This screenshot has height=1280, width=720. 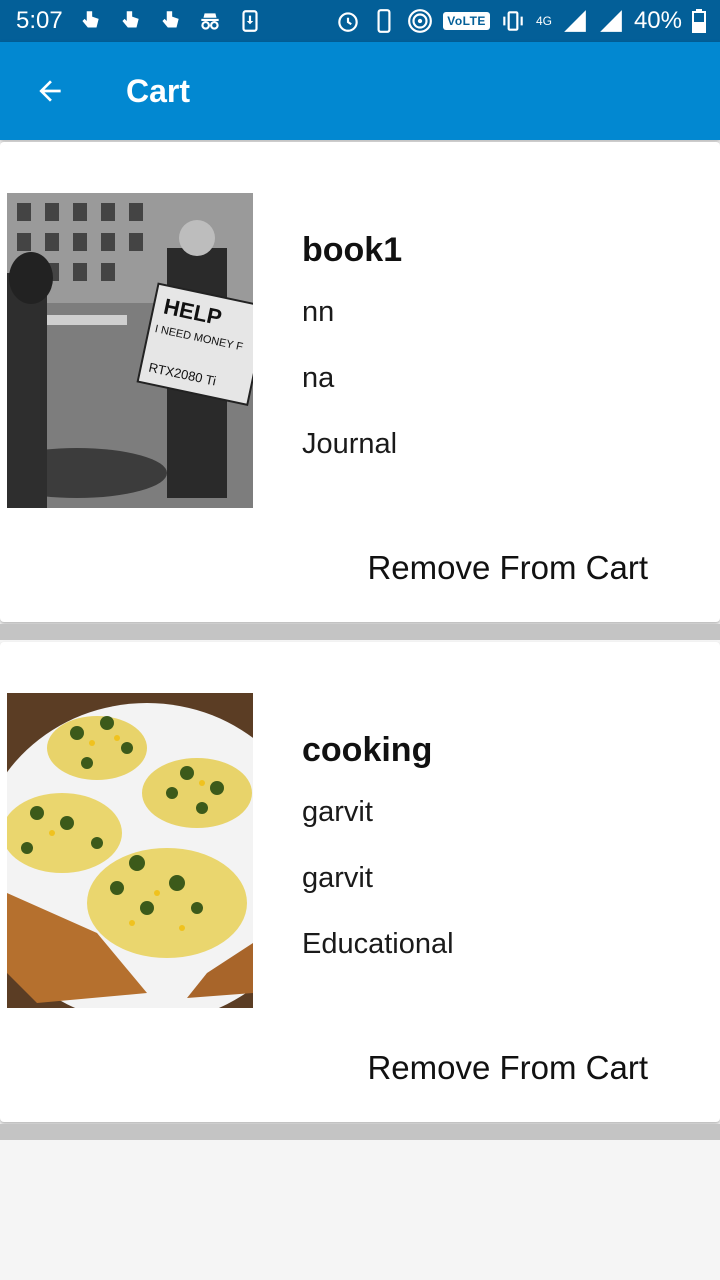 I want to click on status-time: 5:07, so click(x=39, y=20).